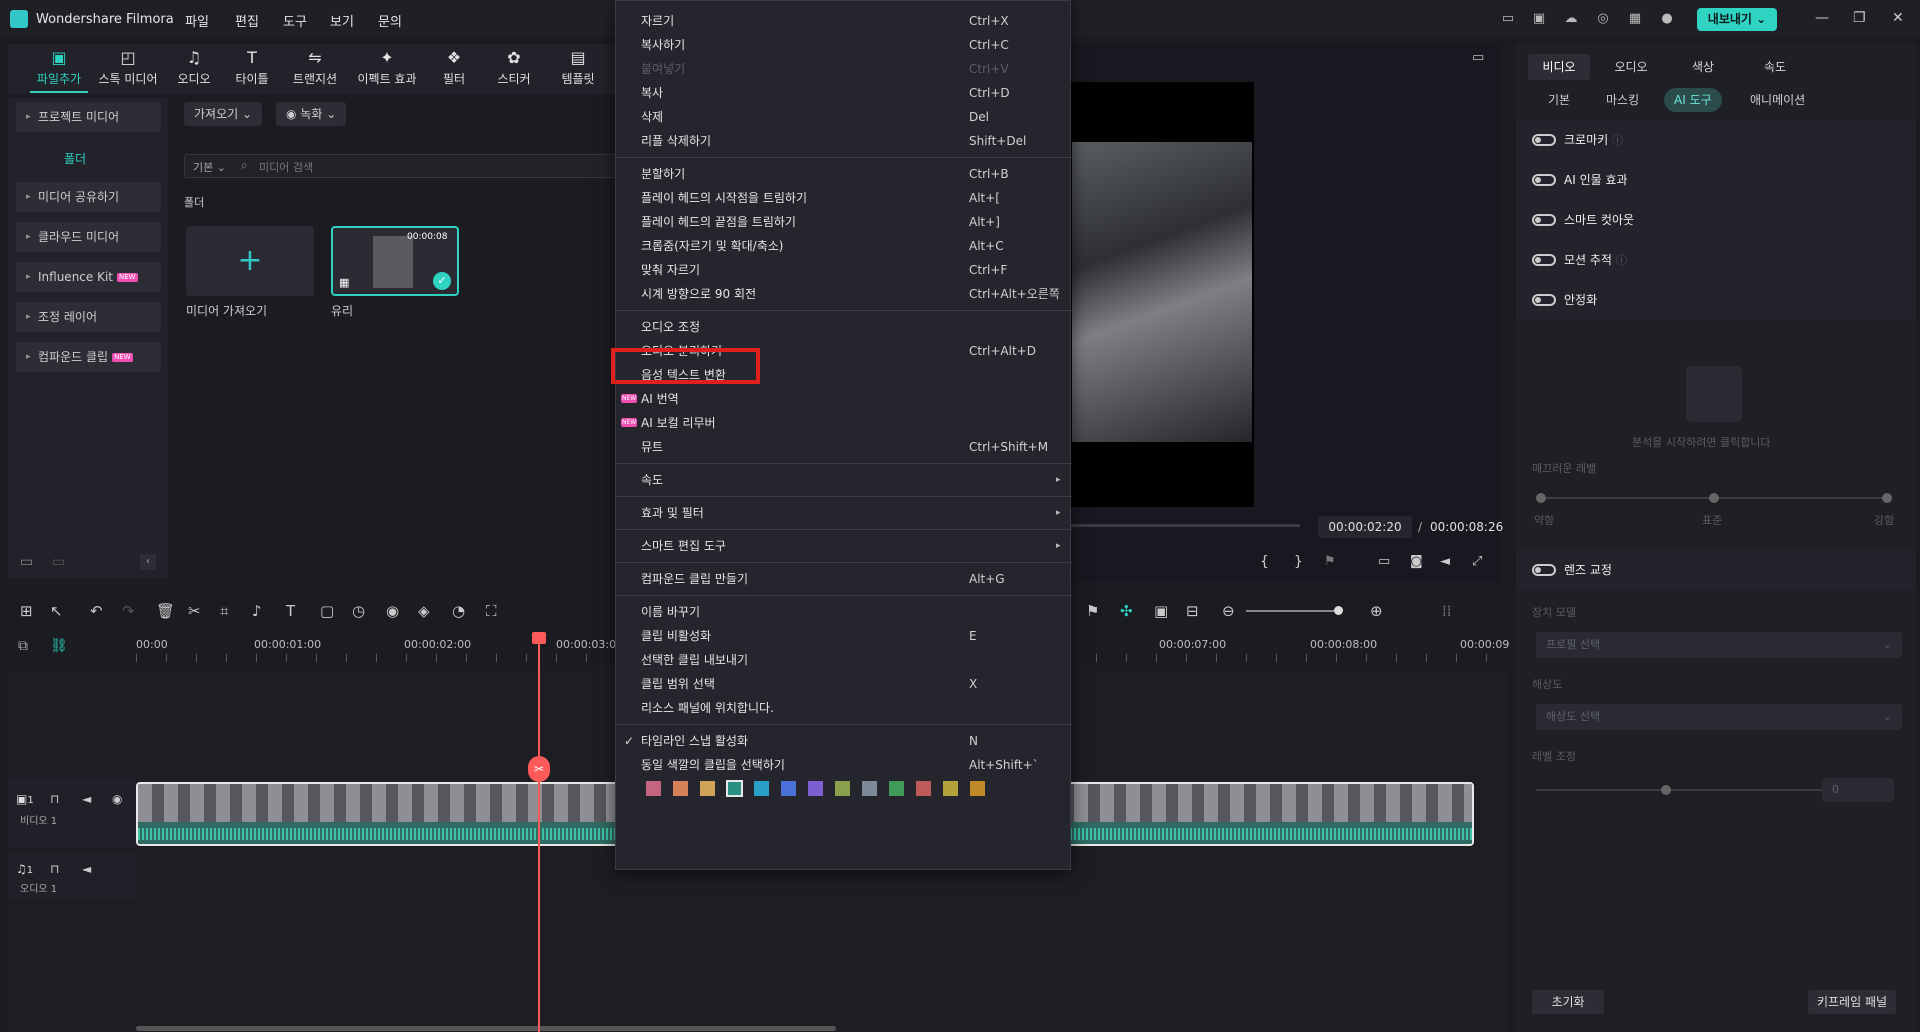 The image size is (1920, 1032). What do you see at coordinates (88, 237) in the screenshot?
I see `sidebar-item-cloud-media: 클라우드 미디어` at bounding box center [88, 237].